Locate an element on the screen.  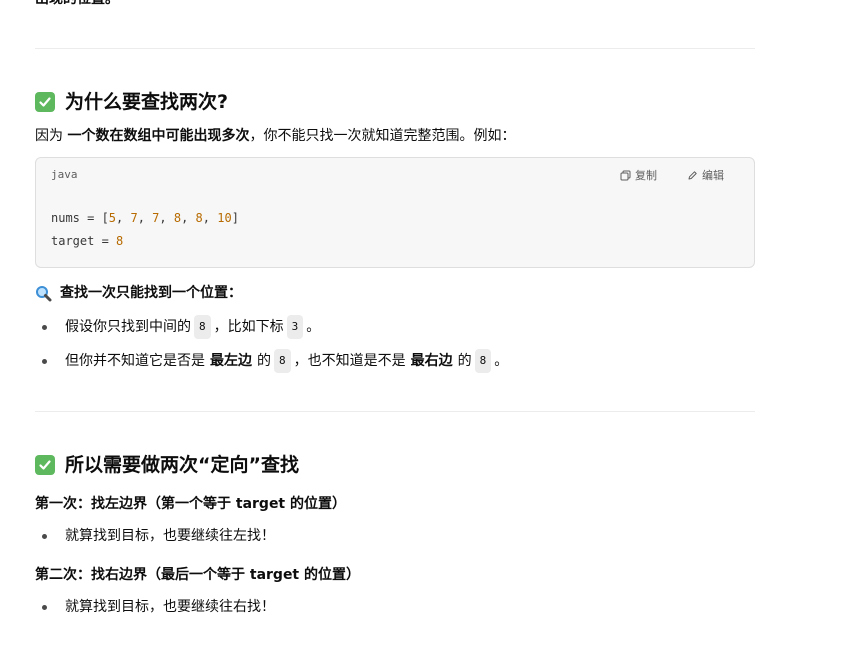
edit-button: 编辑 is located at coordinates (705, 175).